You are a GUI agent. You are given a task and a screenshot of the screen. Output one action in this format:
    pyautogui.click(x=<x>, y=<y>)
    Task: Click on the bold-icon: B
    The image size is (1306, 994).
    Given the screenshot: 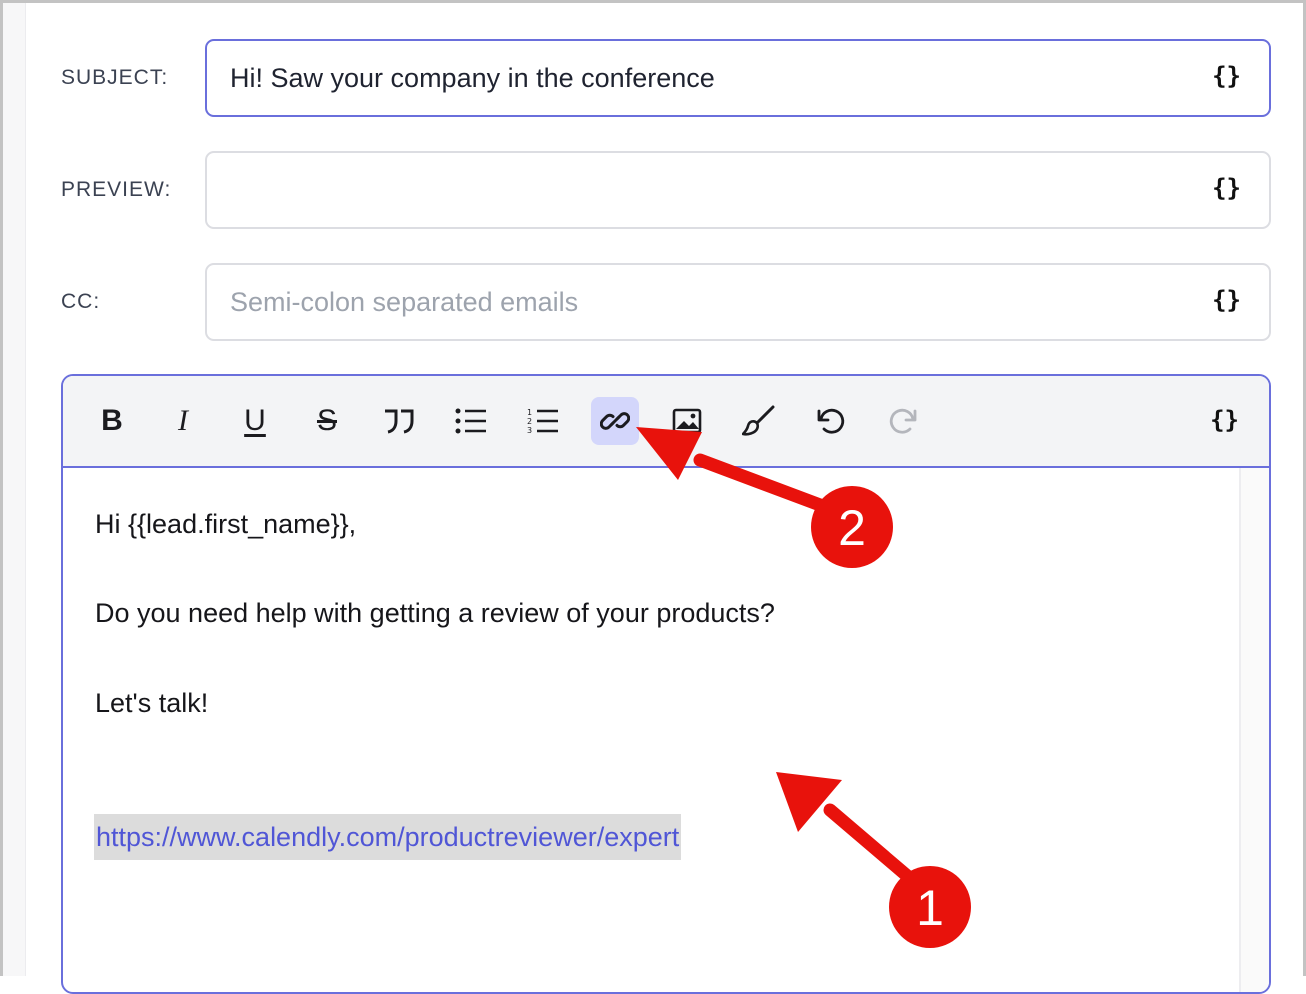 What is the action you would take?
    pyautogui.click(x=112, y=420)
    